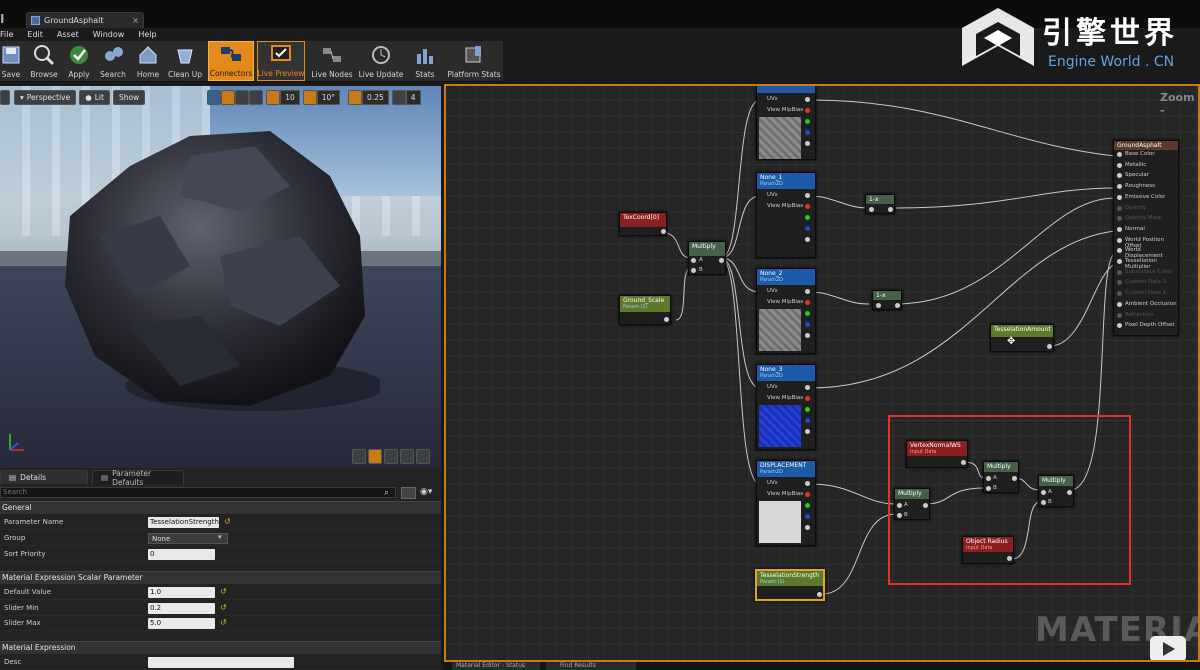 The image size is (1200, 670). I want to click on play-icon, so click(1168, 649).